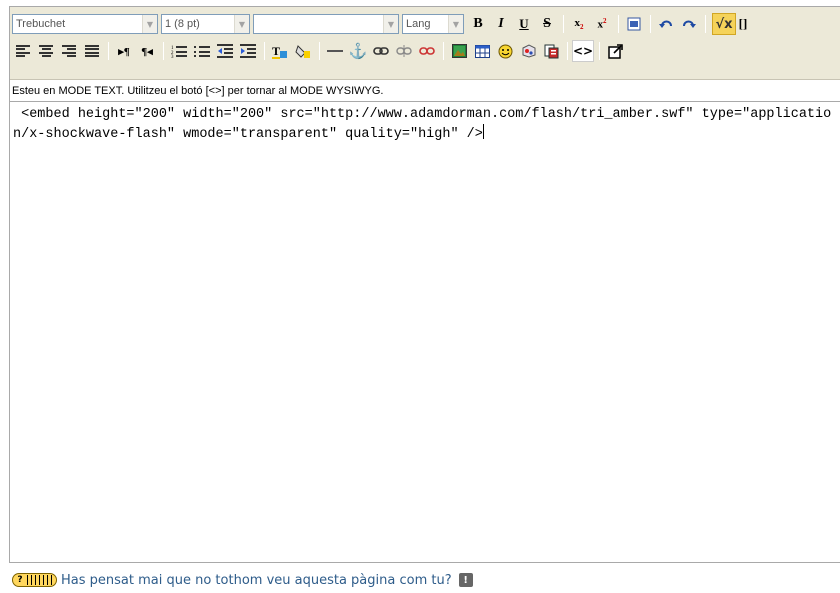 The height and width of the screenshot is (593, 840). I want to click on align-center-button, so click(46, 51).